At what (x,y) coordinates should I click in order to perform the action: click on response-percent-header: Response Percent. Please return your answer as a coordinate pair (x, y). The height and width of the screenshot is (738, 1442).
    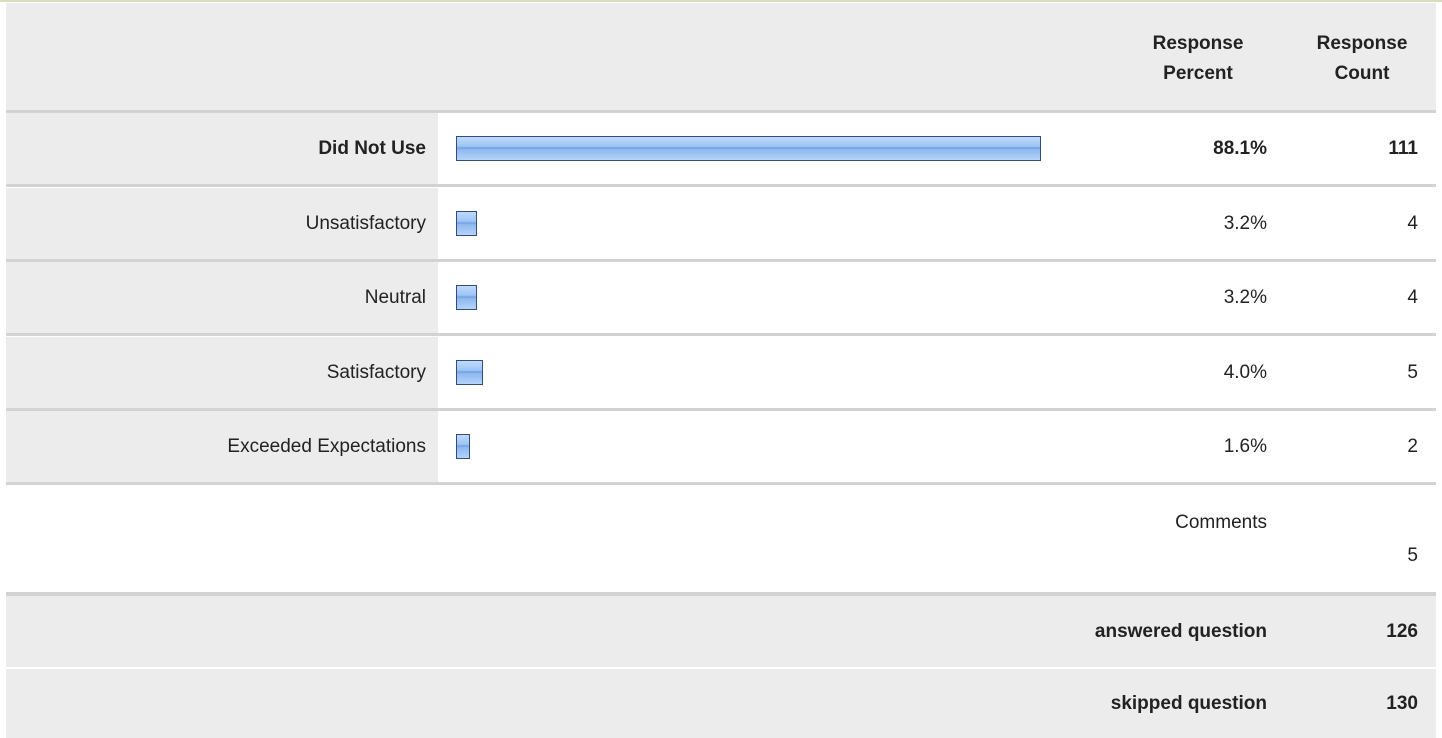
    Looking at the image, I should click on (1198, 59).